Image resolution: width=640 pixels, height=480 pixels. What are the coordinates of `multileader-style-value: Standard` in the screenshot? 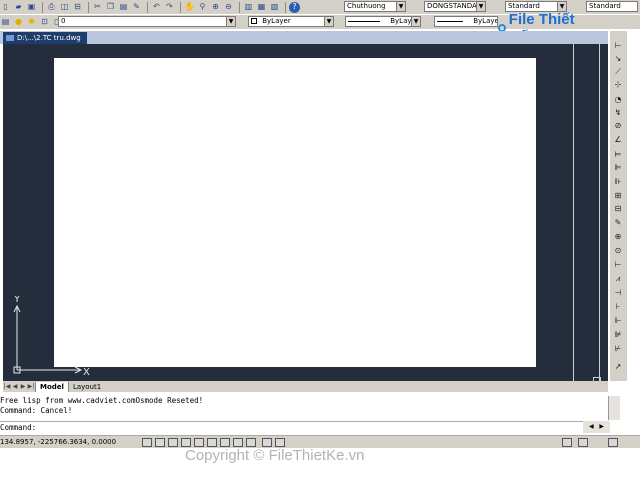 It's located at (605, 6).